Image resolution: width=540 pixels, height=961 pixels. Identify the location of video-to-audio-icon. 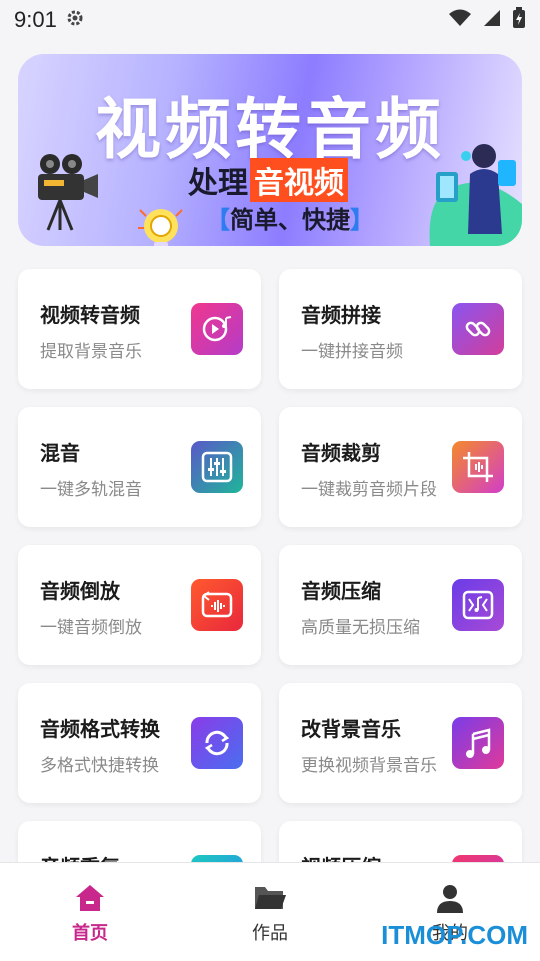
(217, 329).